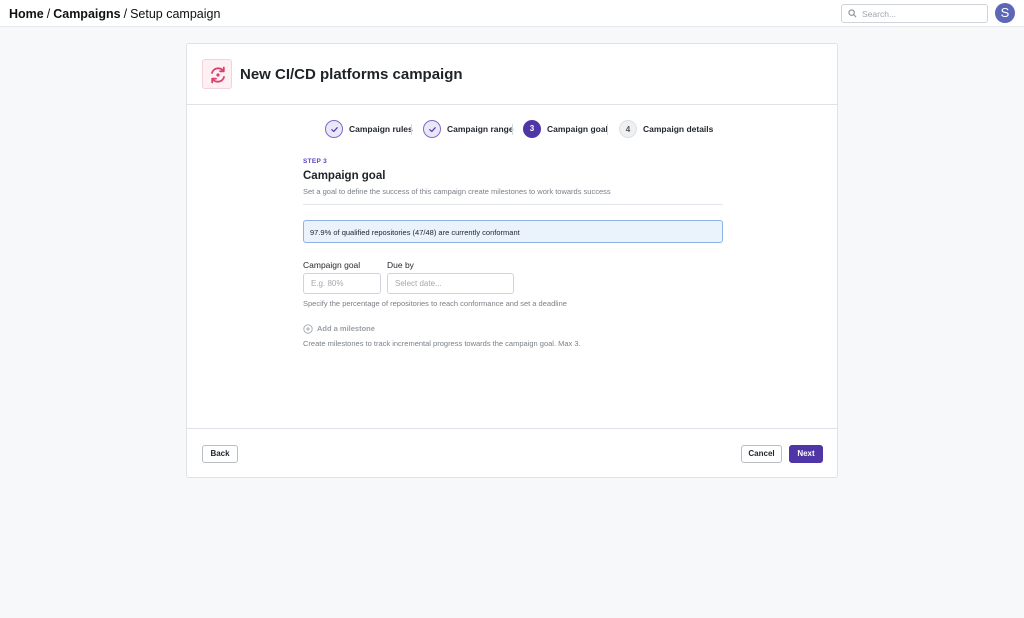 Image resolution: width=1024 pixels, height=618 pixels. I want to click on campaign-goal-label: Campaign goal, so click(332, 265).